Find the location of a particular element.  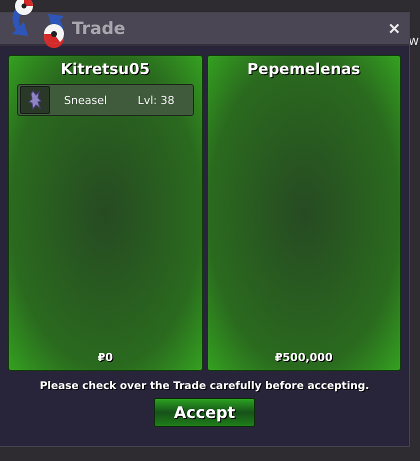

window-title: Trade is located at coordinates (99, 28).